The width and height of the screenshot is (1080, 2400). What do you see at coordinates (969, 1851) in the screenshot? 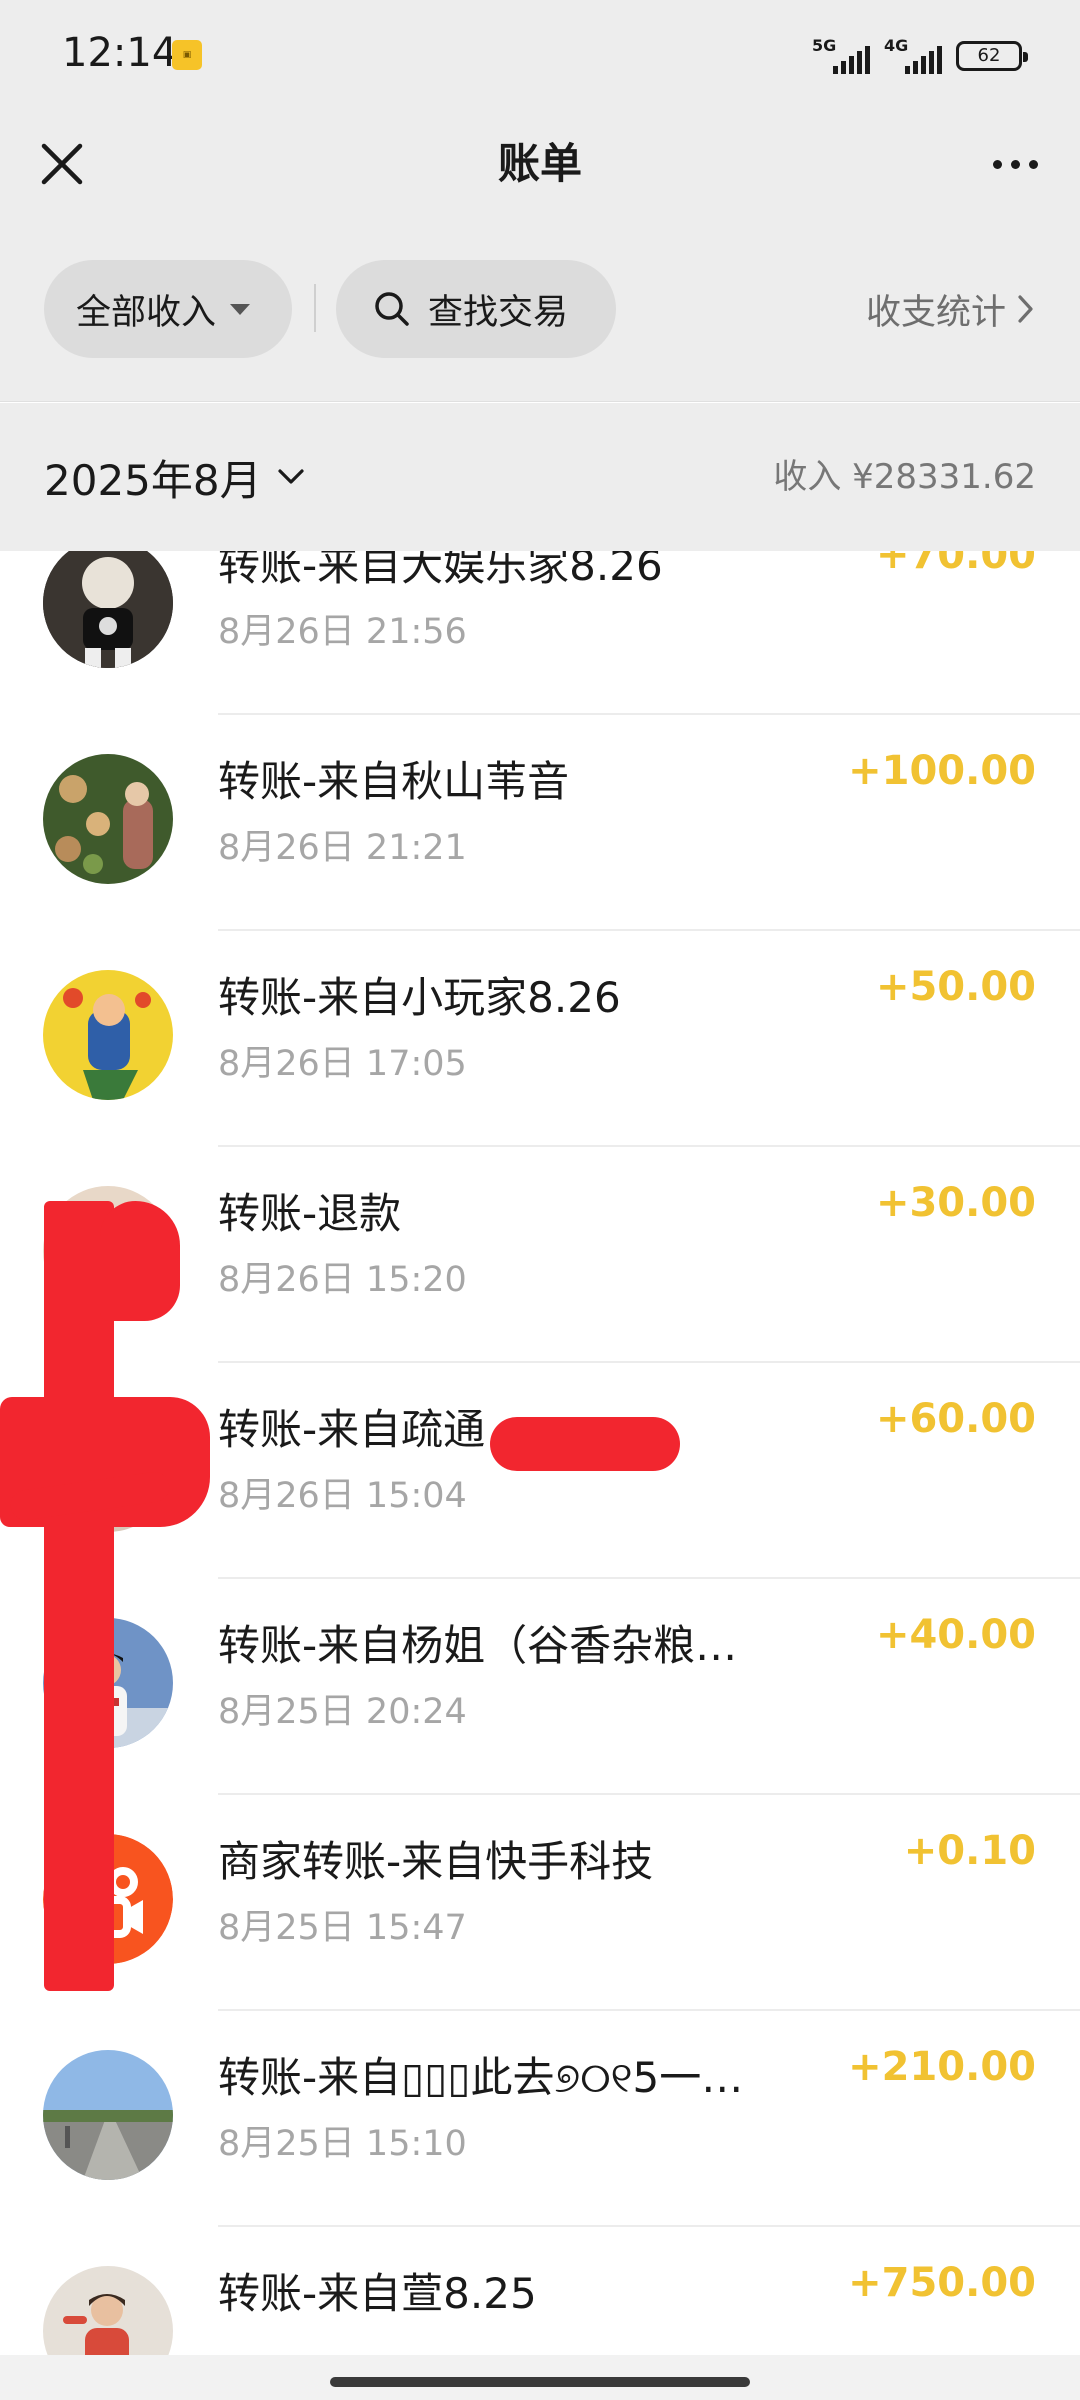
I see `transaction-amount: +0.10` at bounding box center [969, 1851].